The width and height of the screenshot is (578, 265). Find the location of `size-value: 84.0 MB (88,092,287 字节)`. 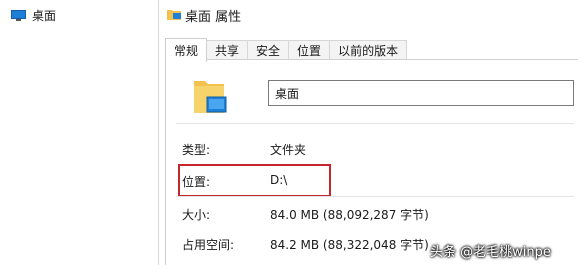

size-value: 84.0 MB (88,092,287 字节) is located at coordinates (349, 215).